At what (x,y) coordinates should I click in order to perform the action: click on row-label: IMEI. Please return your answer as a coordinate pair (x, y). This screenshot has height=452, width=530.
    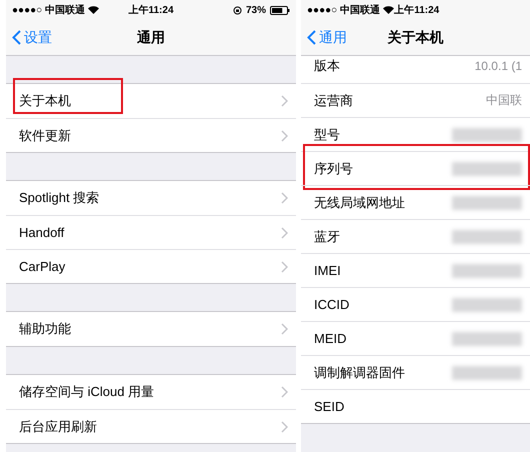
    Looking at the image, I should click on (328, 270).